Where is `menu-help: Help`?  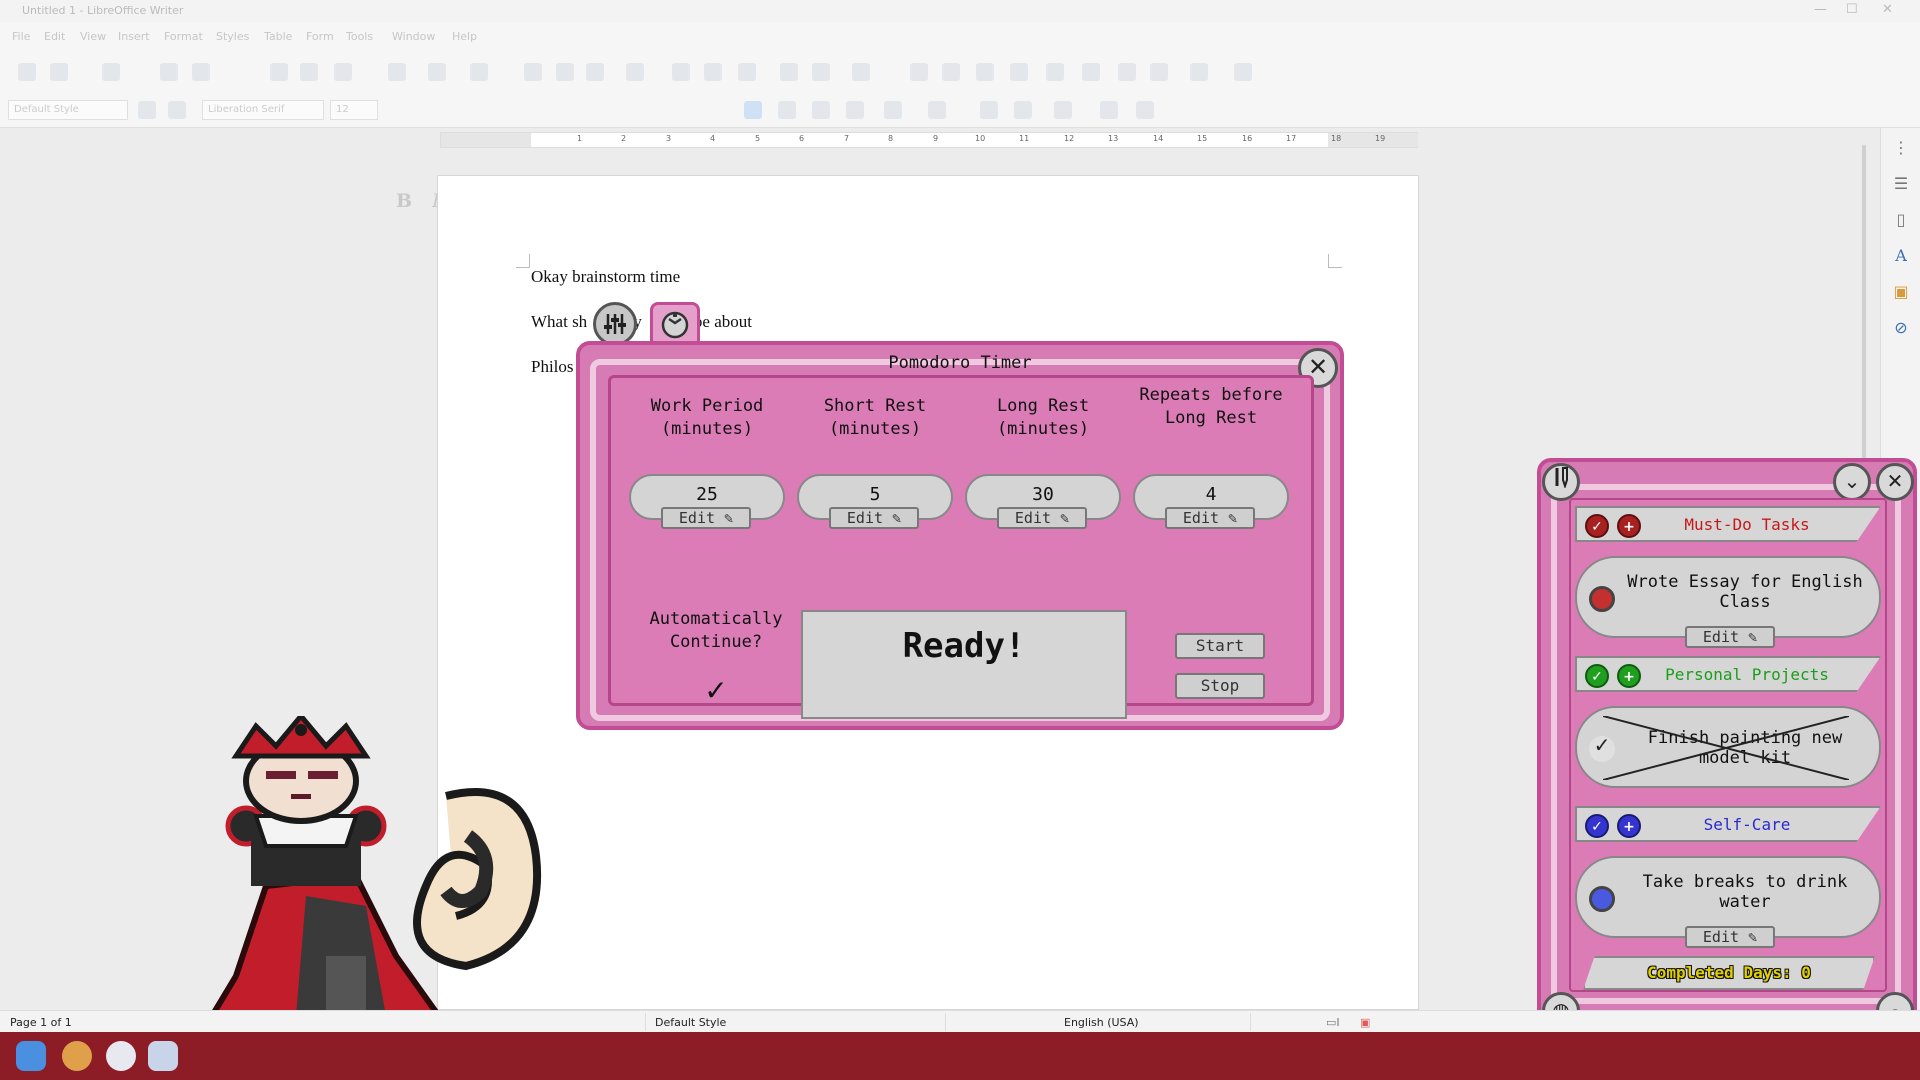
menu-help: Help is located at coordinates (464, 36).